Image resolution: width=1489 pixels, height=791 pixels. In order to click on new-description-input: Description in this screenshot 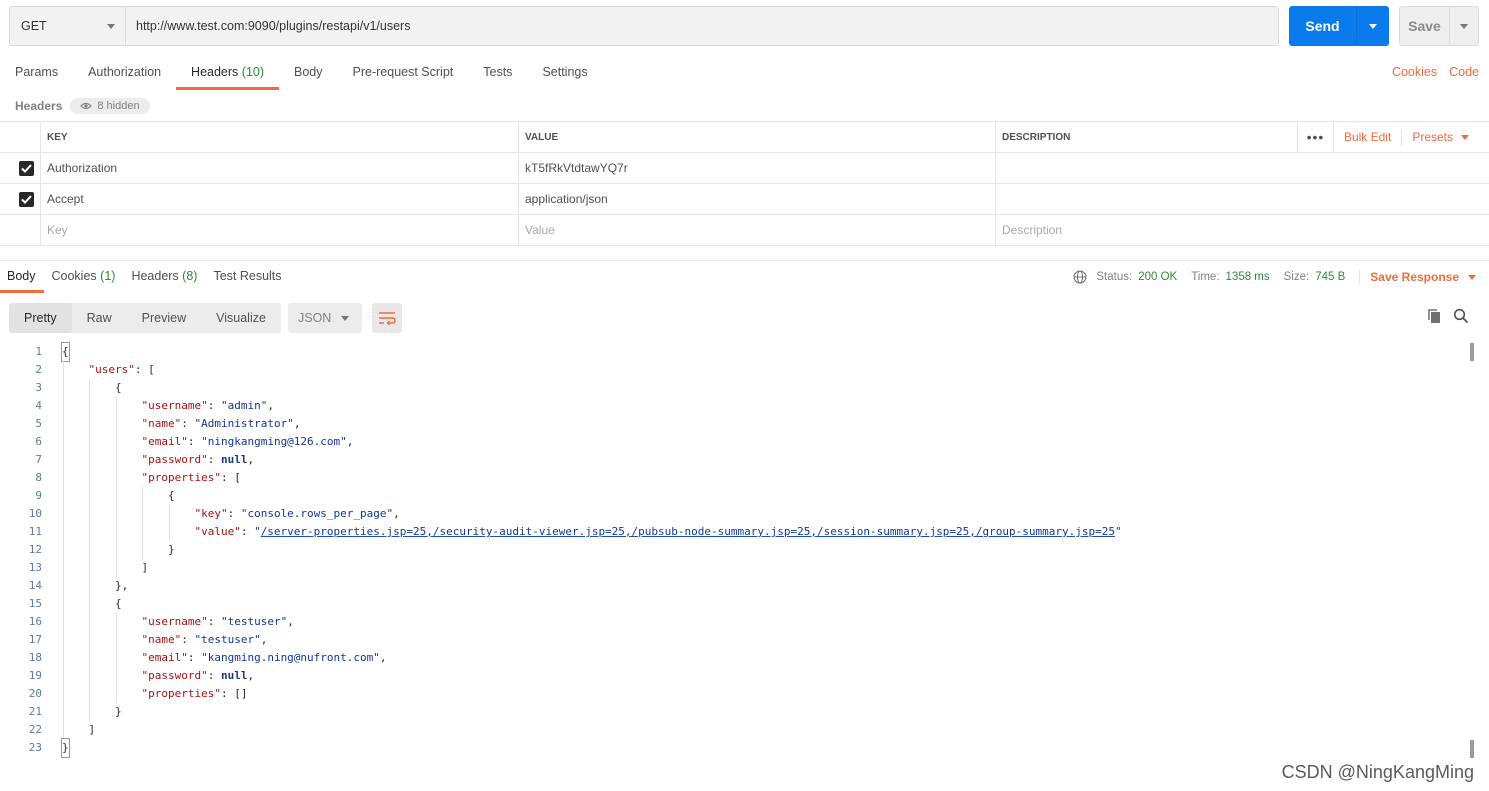, I will do `click(1242, 230)`.